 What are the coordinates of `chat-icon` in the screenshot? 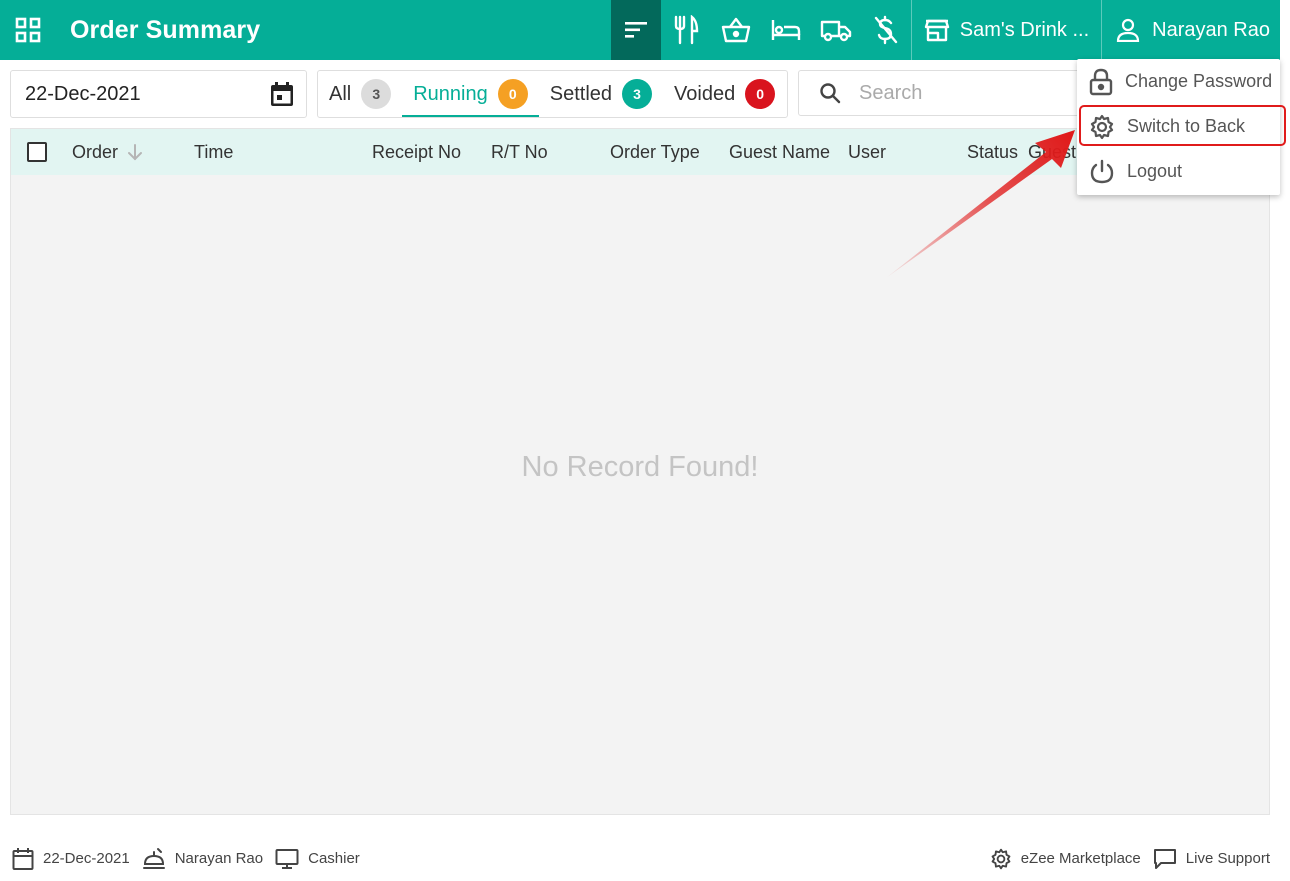 It's located at (1164, 858).